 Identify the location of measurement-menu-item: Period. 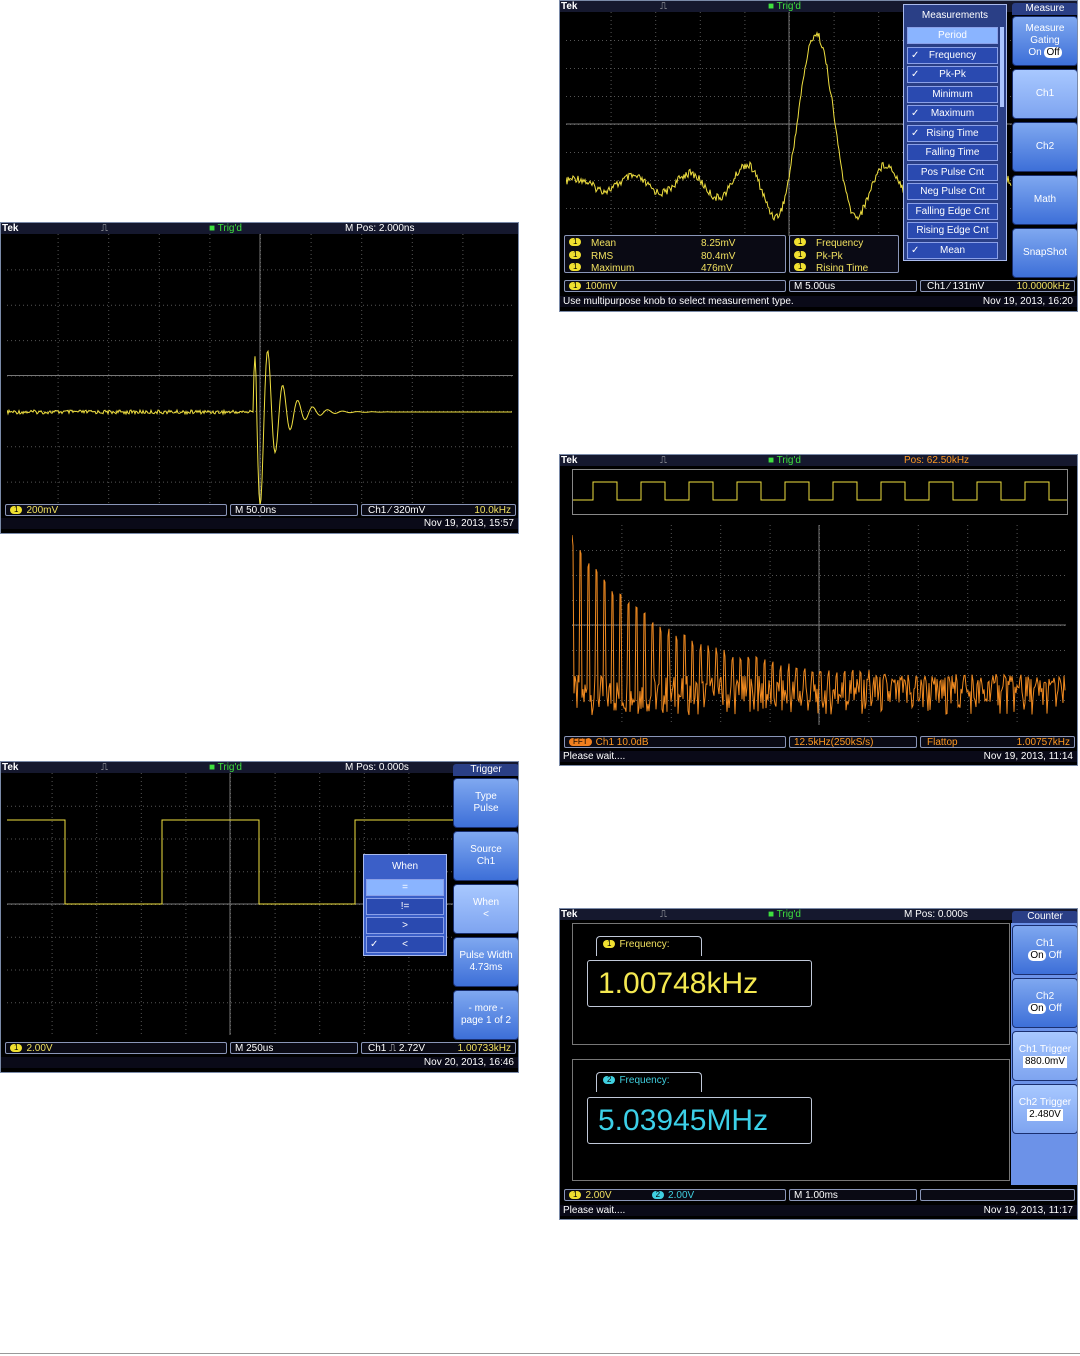
(952, 35).